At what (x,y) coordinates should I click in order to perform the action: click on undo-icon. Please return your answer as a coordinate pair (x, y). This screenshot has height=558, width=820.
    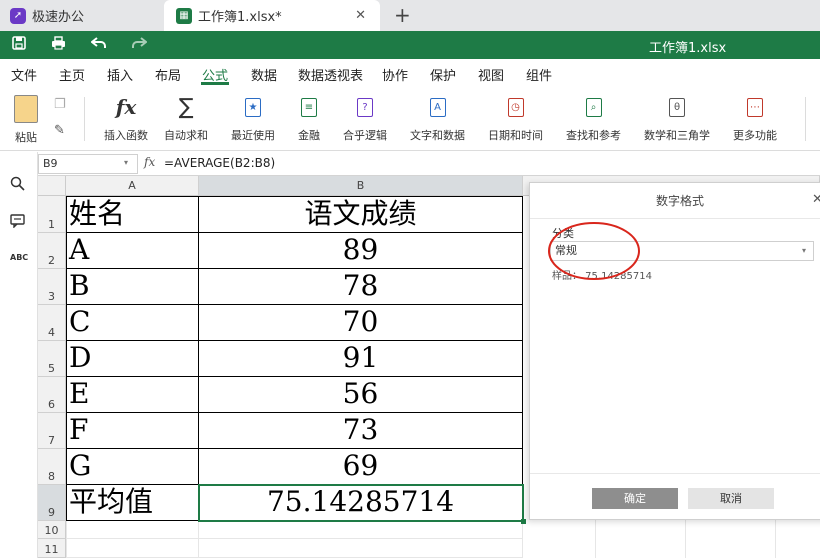
    Looking at the image, I should click on (98, 45).